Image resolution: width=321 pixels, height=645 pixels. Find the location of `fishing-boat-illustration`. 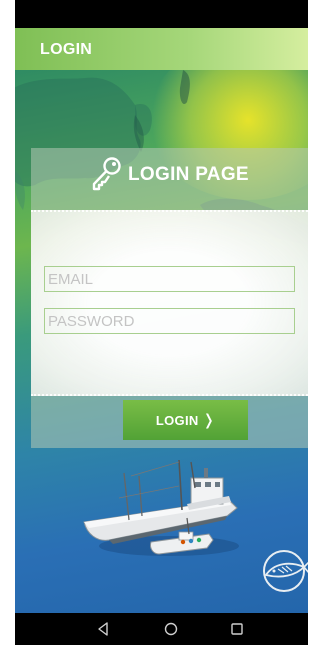

fishing-boat-illustration is located at coordinates (161, 507).